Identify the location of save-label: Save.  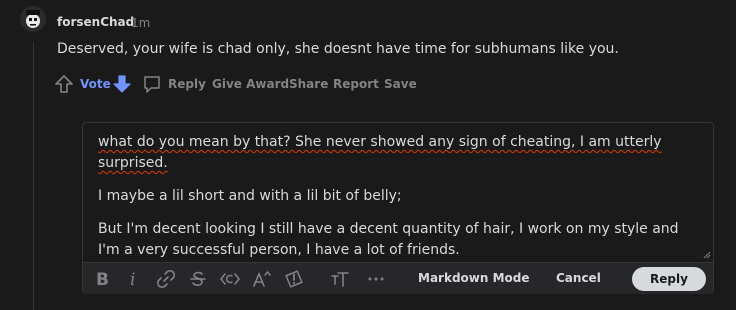
(400, 84).